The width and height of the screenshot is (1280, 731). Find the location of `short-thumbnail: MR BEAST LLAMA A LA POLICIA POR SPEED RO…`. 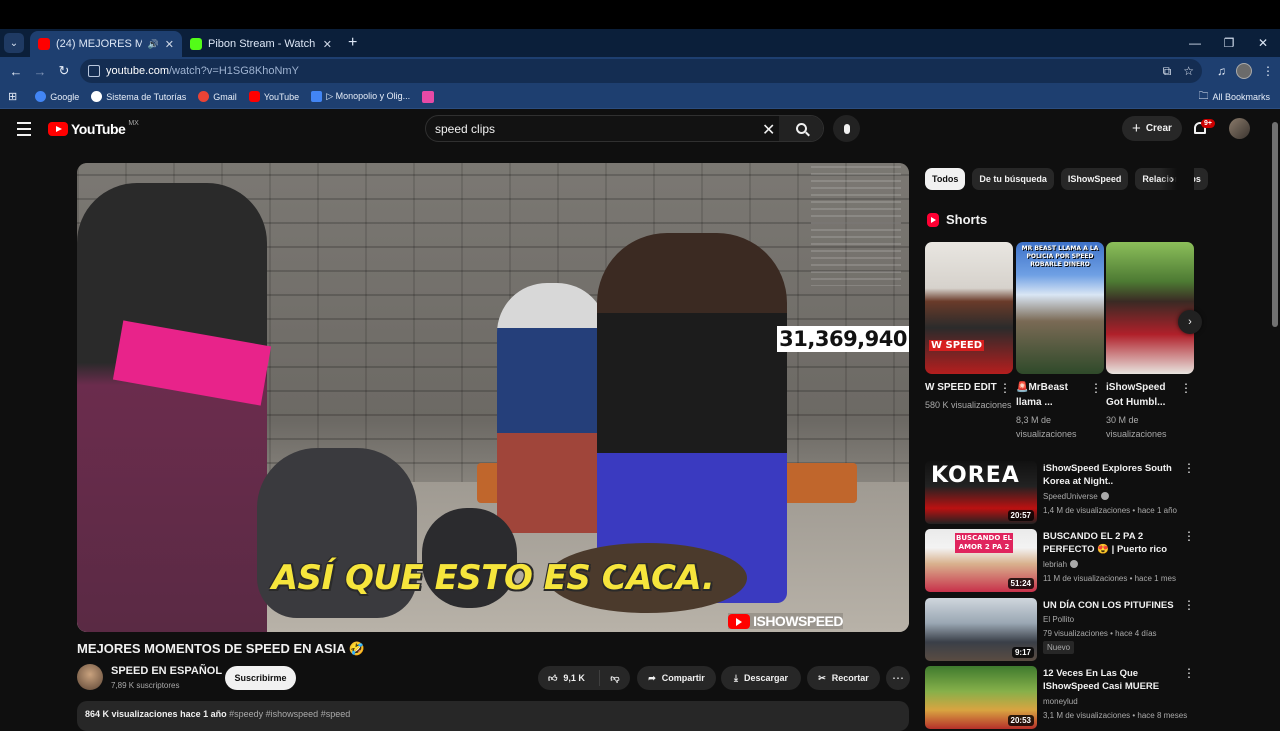

short-thumbnail: MR BEAST LLAMA A LA POLICIA POR SPEED RO… is located at coordinates (1060, 308).